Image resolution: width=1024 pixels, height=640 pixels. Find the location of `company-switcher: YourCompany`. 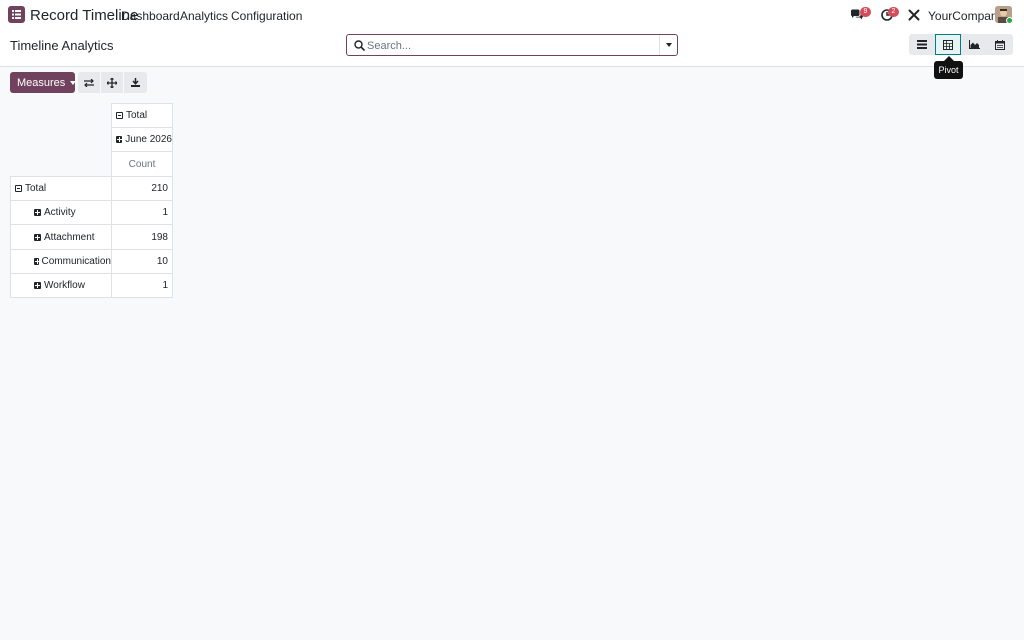

company-switcher: YourCompany is located at coordinates (966, 16).